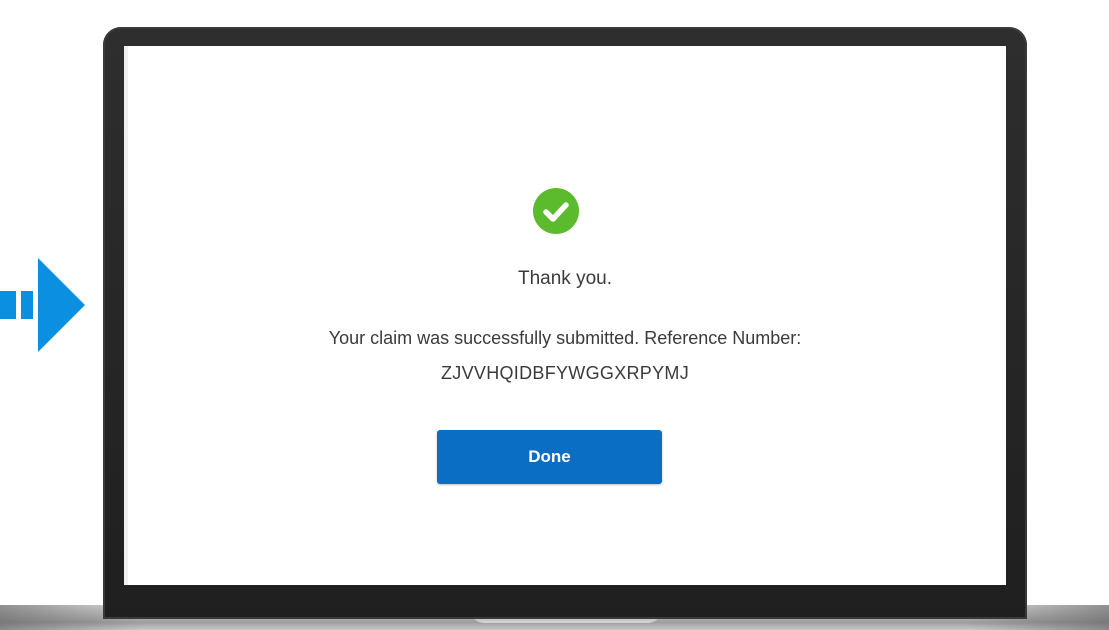 Image resolution: width=1109 pixels, height=630 pixels. What do you see at coordinates (42, 305) in the screenshot?
I see `arrow-right-icon` at bounding box center [42, 305].